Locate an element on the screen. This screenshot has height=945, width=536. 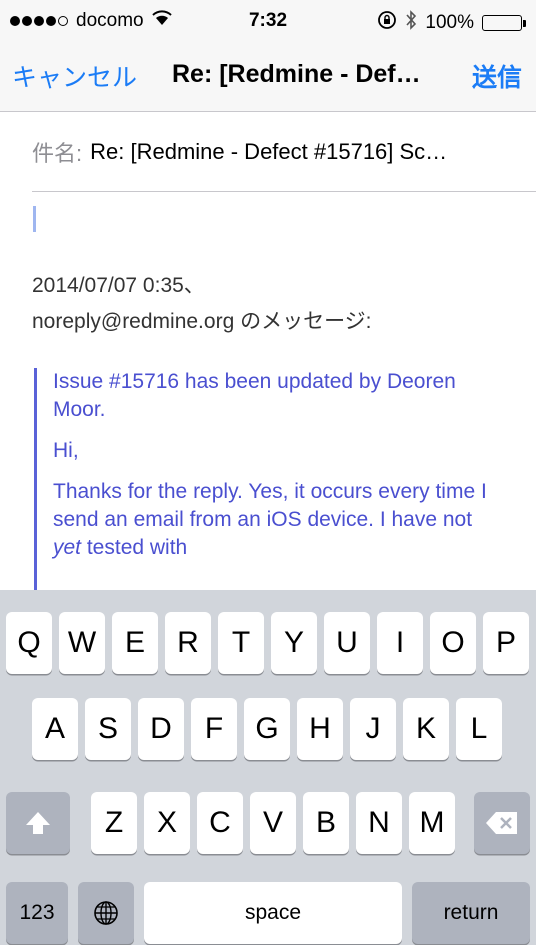
key-u: U is located at coordinates (347, 643).